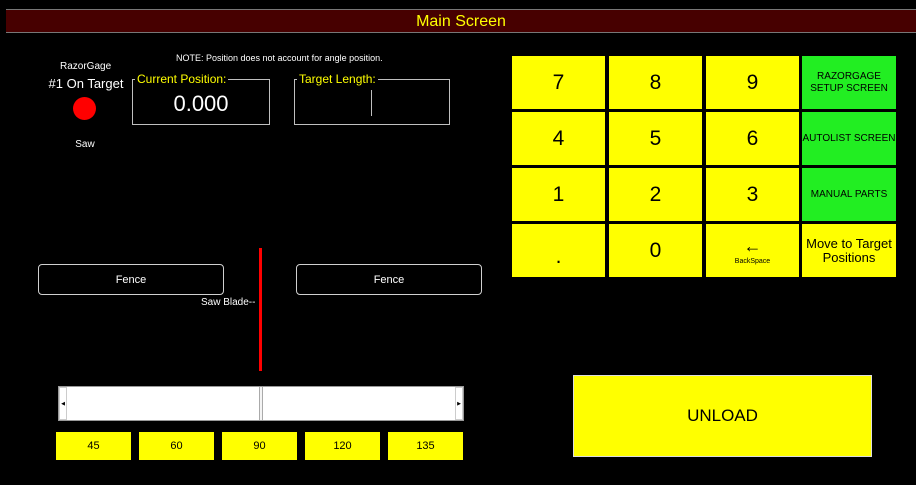  What do you see at coordinates (63, 403) in the screenshot?
I see `slider-left-arrow-icon: ◀` at bounding box center [63, 403].